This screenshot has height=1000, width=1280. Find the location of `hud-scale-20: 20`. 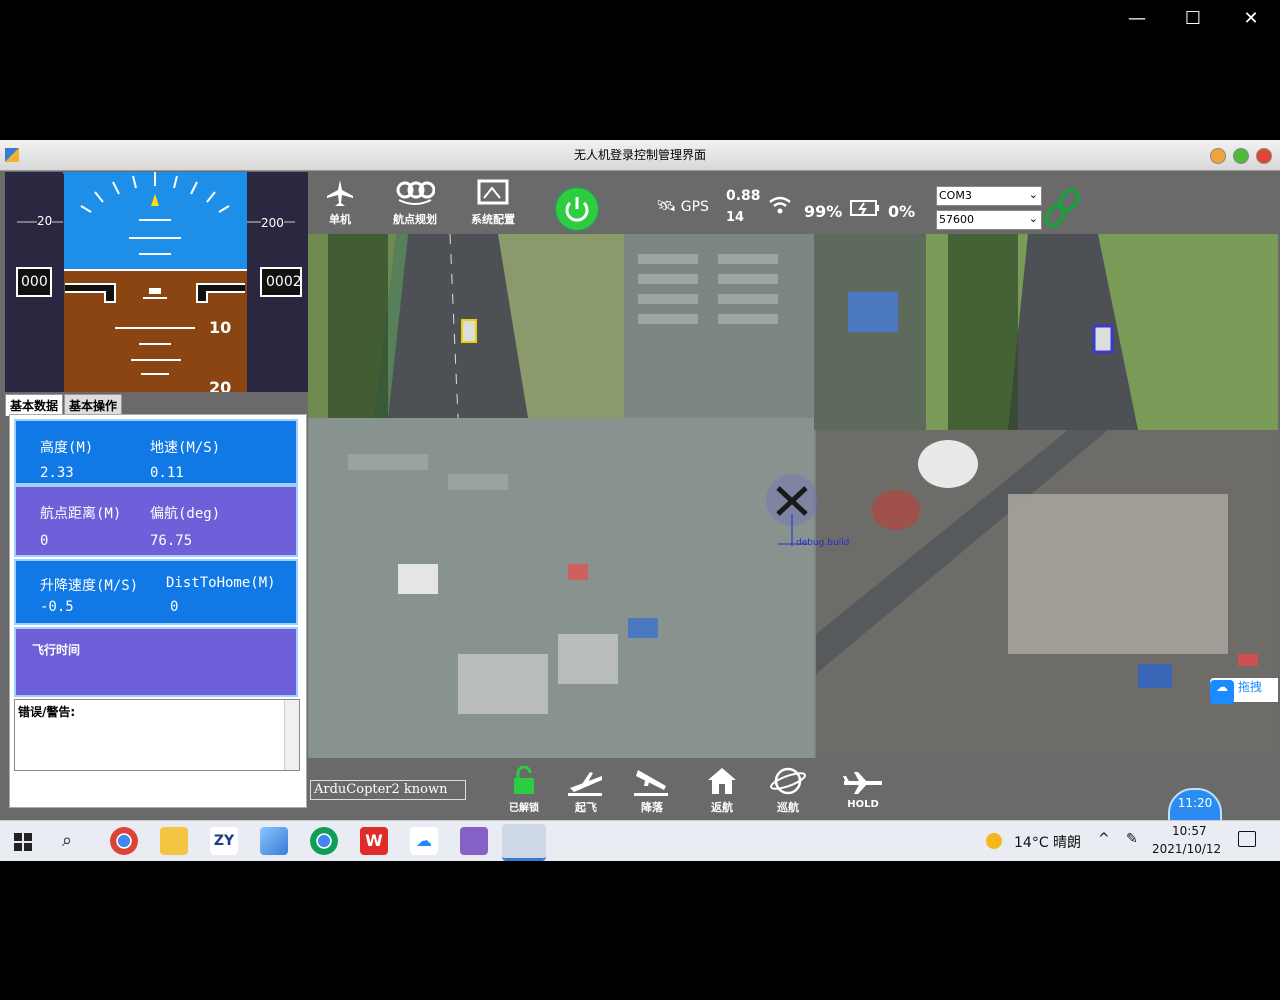

hud-scale-20: 20 is located at coordinates (220, 385).